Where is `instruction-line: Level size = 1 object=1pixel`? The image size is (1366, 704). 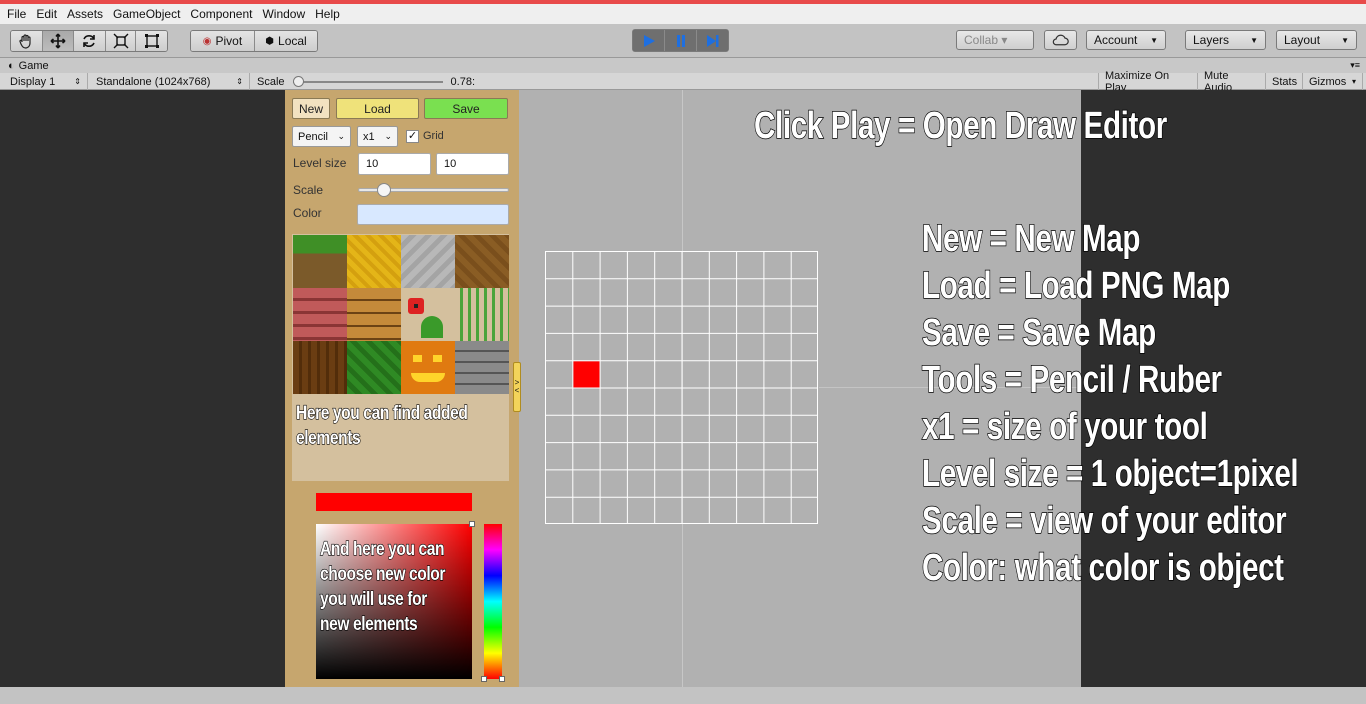
instruction-line: Level size = 1 object=1pixel is located at coordinates (1110, 474).